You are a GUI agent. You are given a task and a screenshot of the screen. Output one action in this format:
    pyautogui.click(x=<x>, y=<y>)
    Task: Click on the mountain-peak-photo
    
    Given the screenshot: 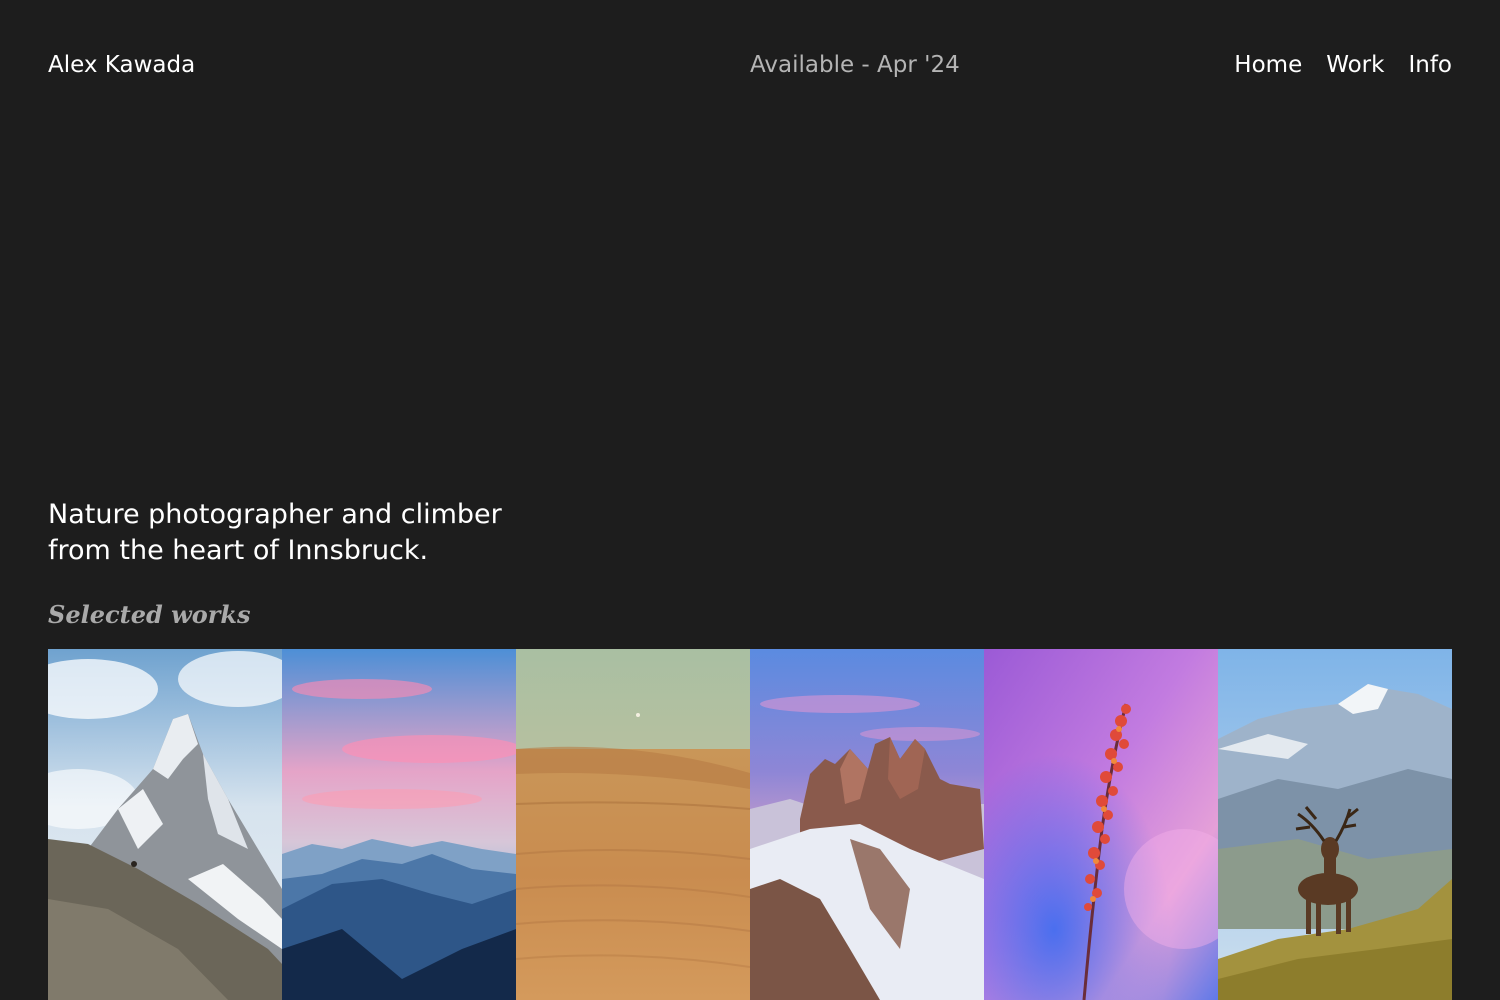 What is the action you would take?
    pyautogui.click(x=165, y=824)
    